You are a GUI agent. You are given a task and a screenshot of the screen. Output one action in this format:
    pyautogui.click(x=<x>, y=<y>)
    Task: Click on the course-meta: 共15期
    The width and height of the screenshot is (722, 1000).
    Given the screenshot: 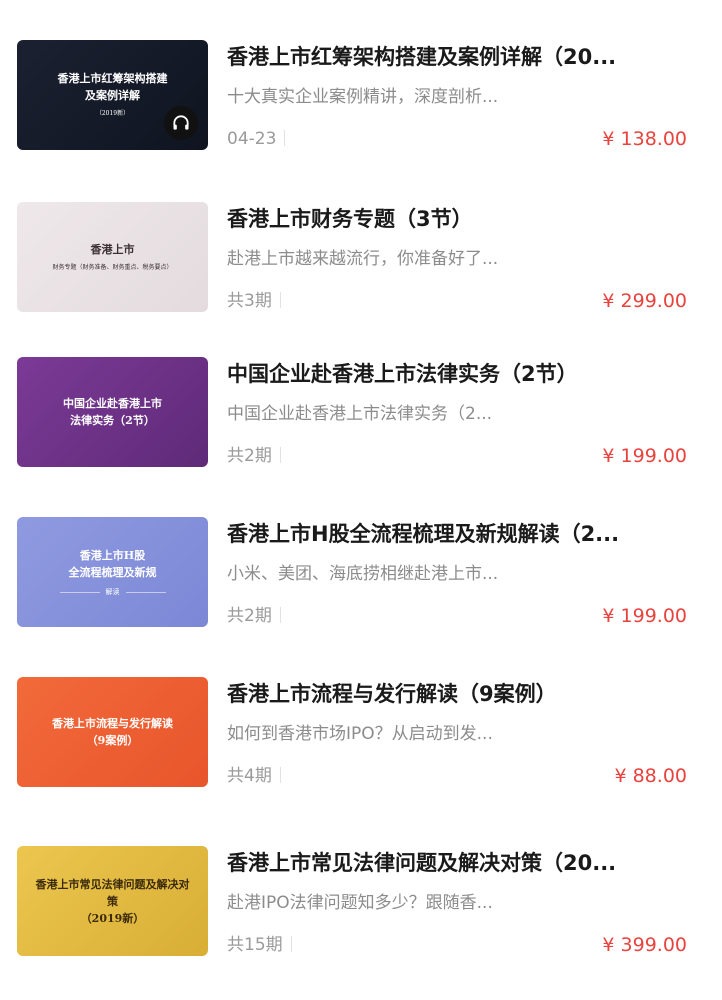 What is the action you would take?
    pyautogui.click(x=259, y=945)
    